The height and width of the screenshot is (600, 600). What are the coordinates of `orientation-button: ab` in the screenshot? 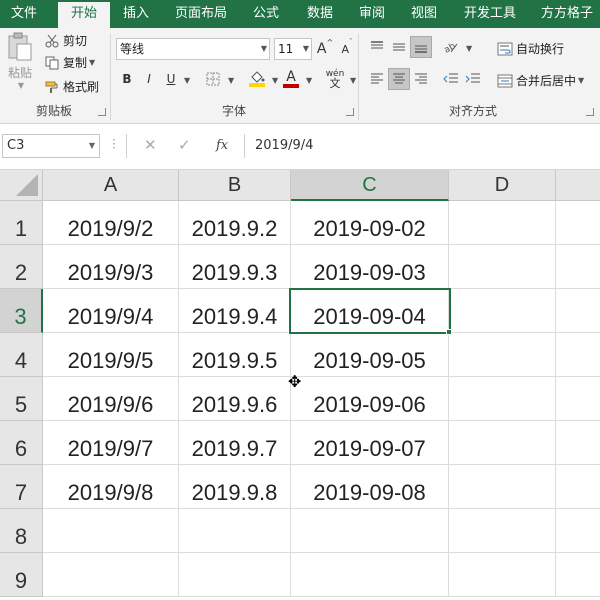 It's located at (451, 47).